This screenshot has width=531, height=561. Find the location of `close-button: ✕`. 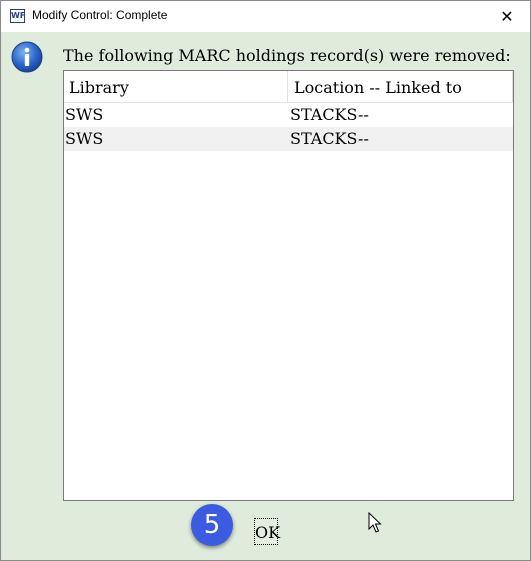

close-button: ✕ is located at coordinates (507, 16).